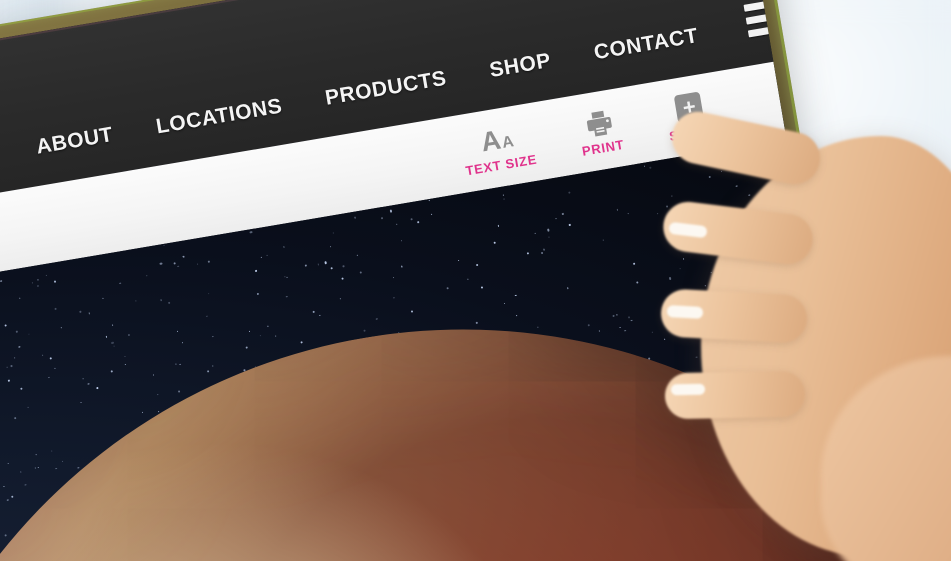  I want to click on text-size-label: TEXT SIZE, so click(501, 164).